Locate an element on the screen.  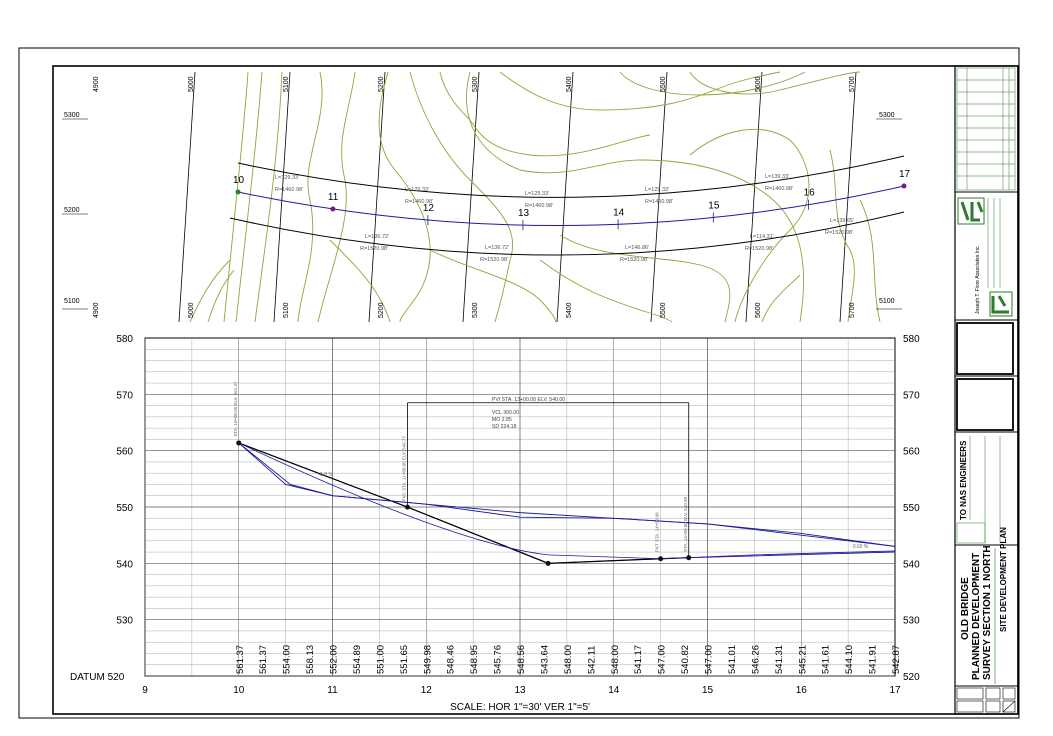
grid-label-bottom: 5200 is located at coordinates (381, 310).